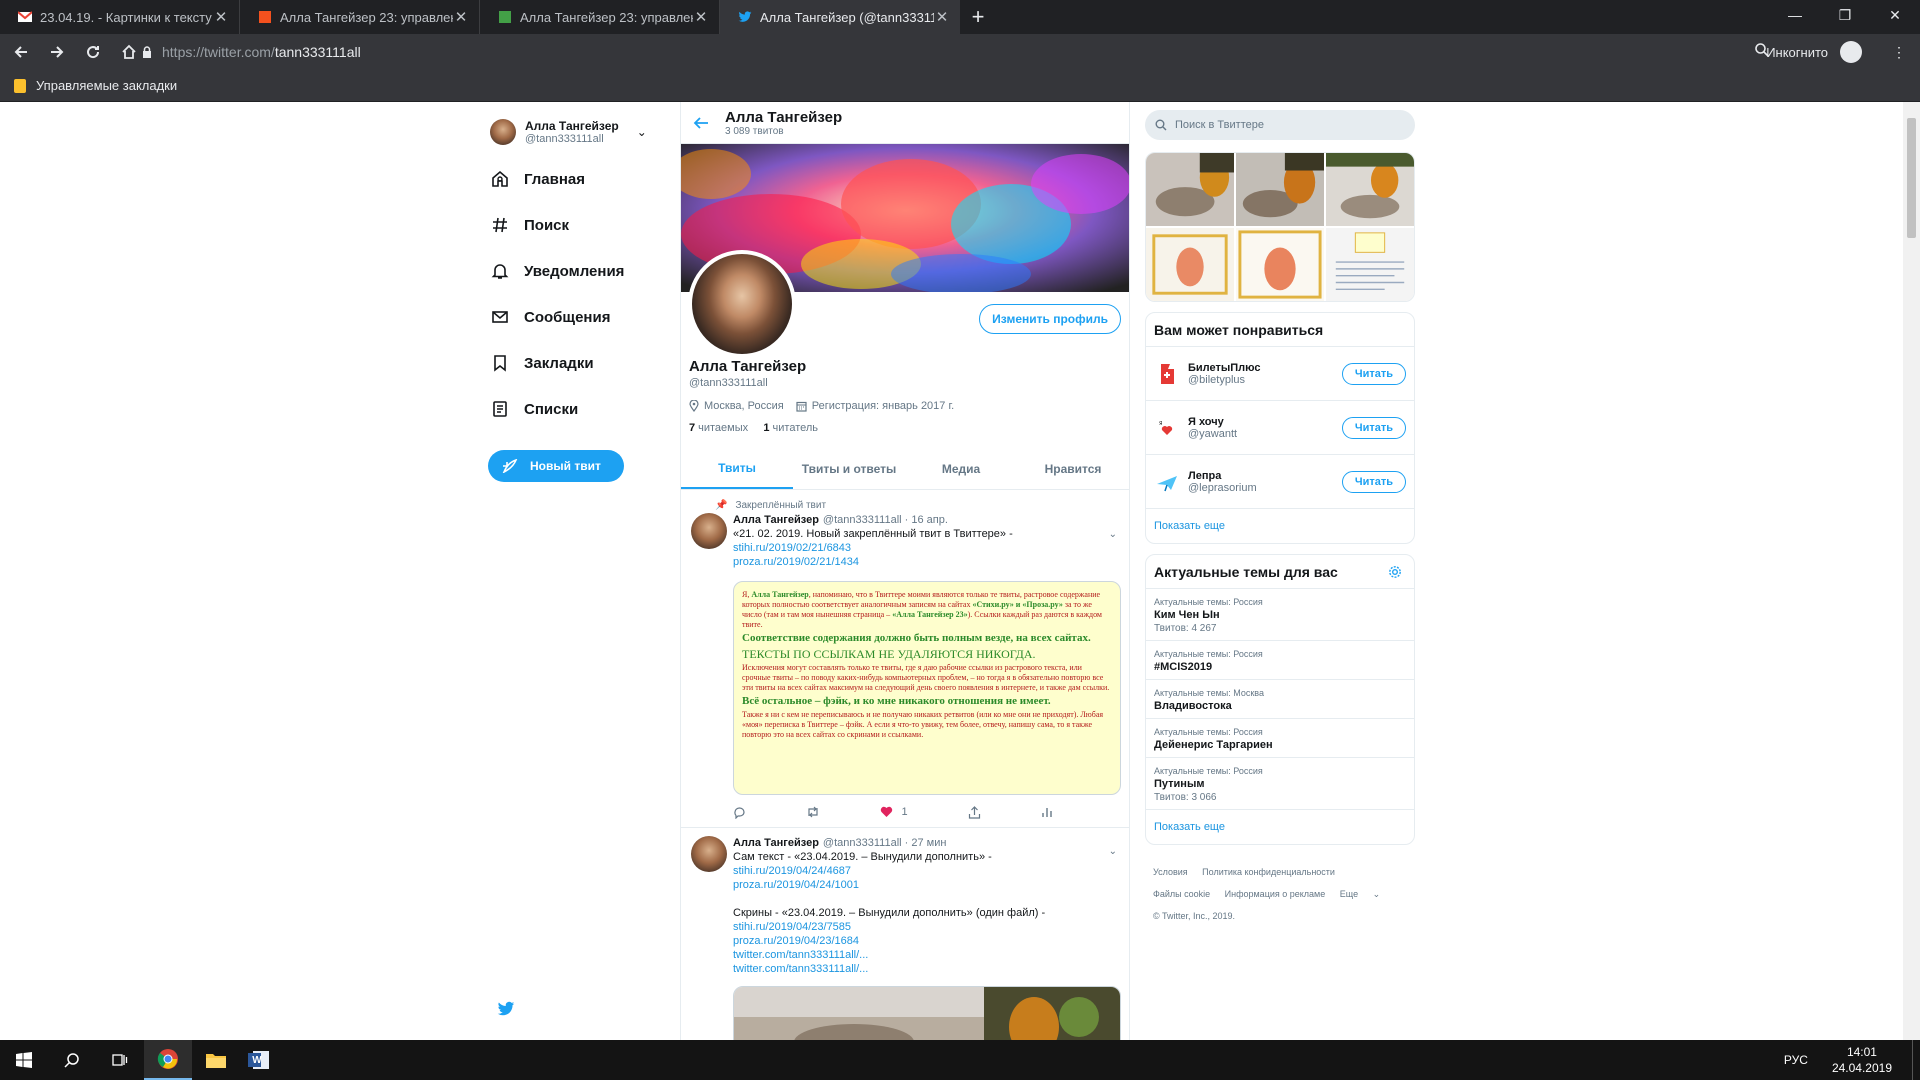 This screenshot has width=1920, height=1080. Describe the element at coordinates (813, 812) in the screenshot. I see `retweet-button` at that location.